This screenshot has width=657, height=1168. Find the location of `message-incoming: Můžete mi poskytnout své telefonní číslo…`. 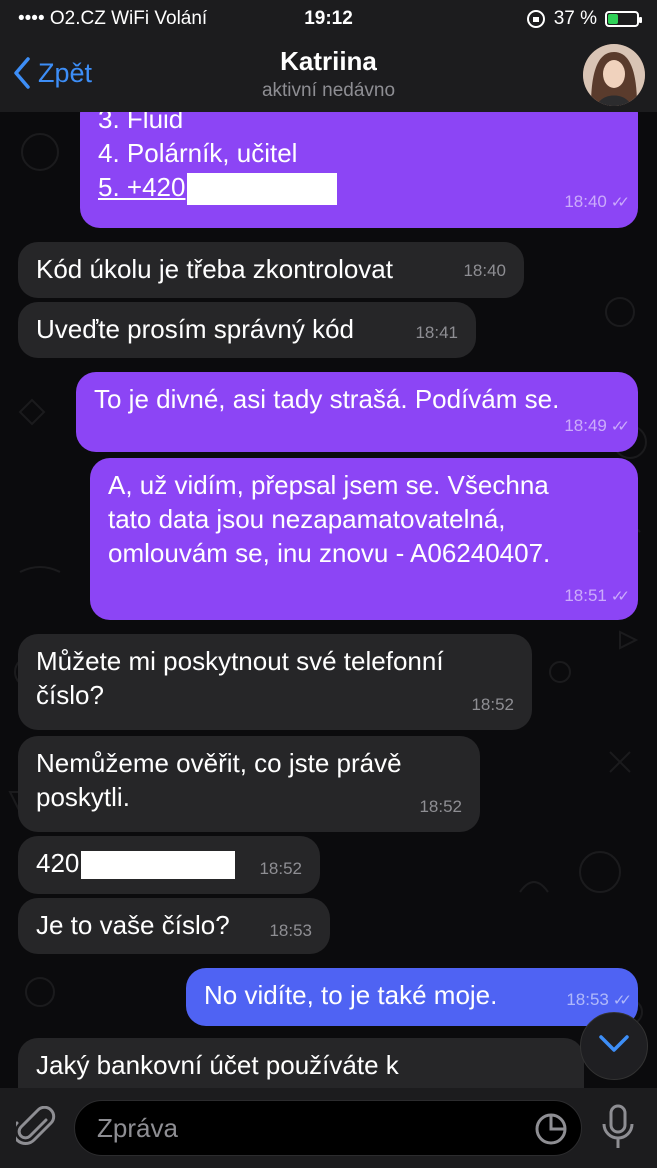

message-incoming: Můžete mi poskytnout své telefonní číslo… is located at coordinates (275, 682).